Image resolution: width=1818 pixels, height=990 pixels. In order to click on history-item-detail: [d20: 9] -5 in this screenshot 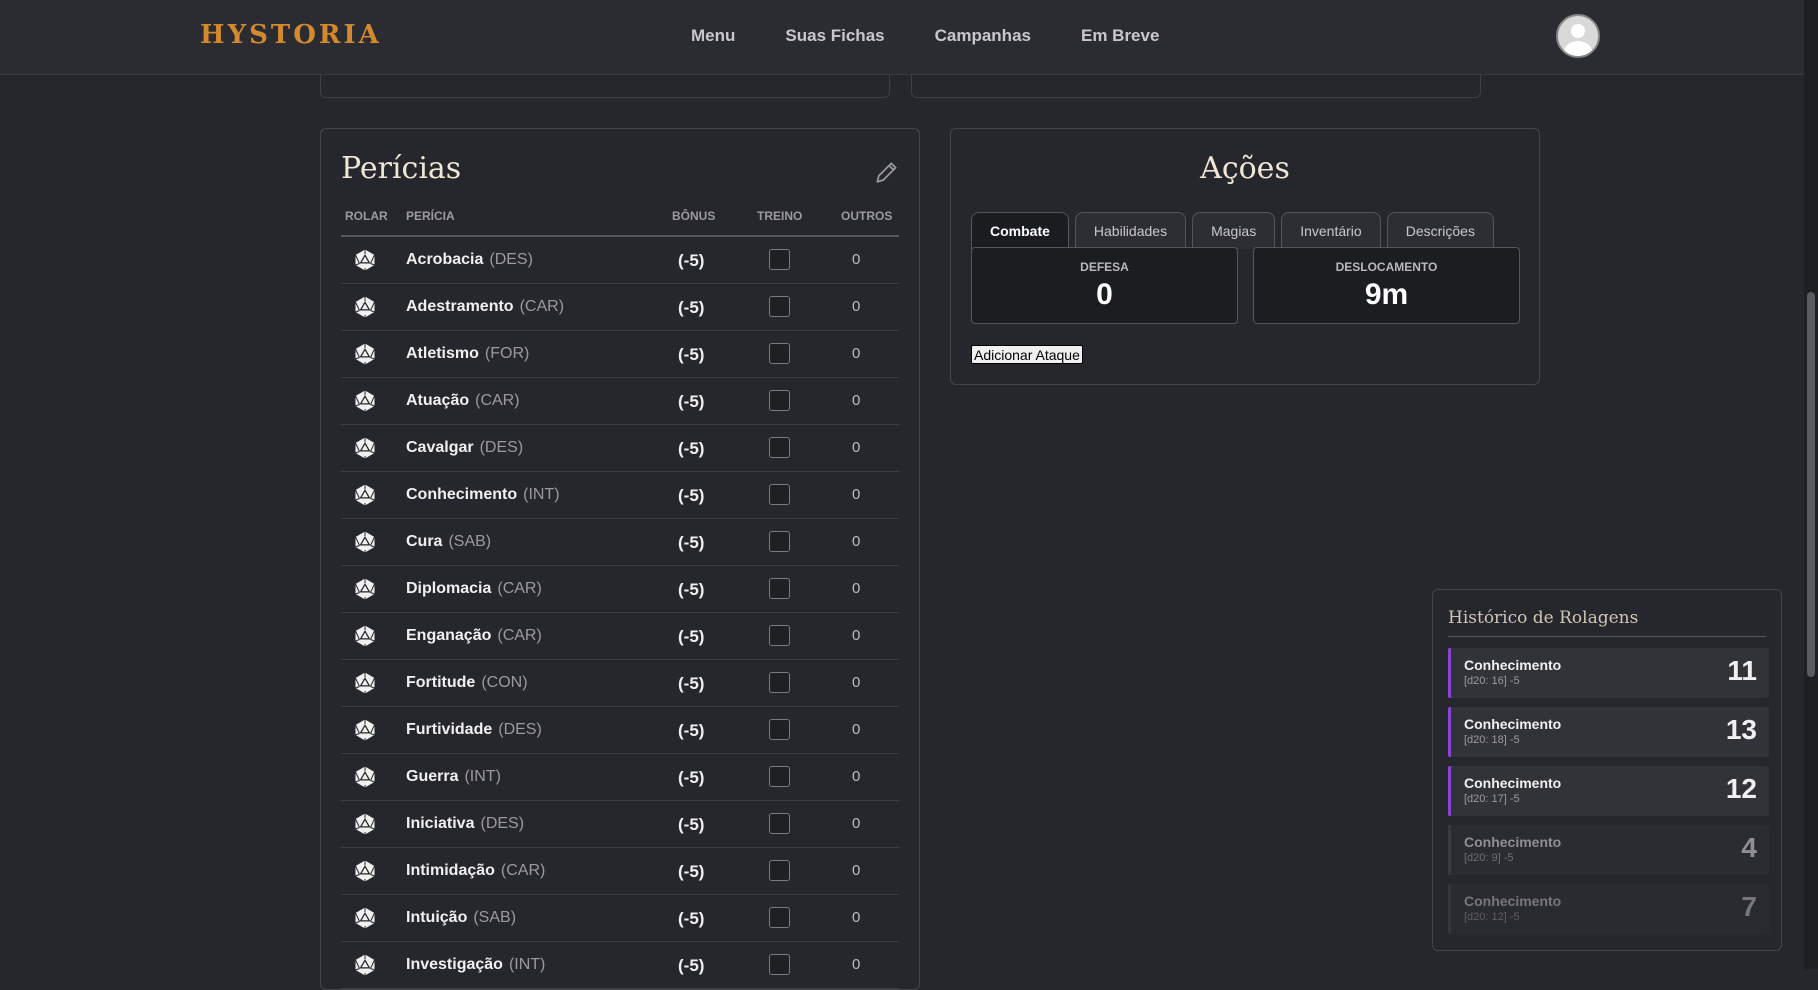, I will do `click(1489, 858)`.